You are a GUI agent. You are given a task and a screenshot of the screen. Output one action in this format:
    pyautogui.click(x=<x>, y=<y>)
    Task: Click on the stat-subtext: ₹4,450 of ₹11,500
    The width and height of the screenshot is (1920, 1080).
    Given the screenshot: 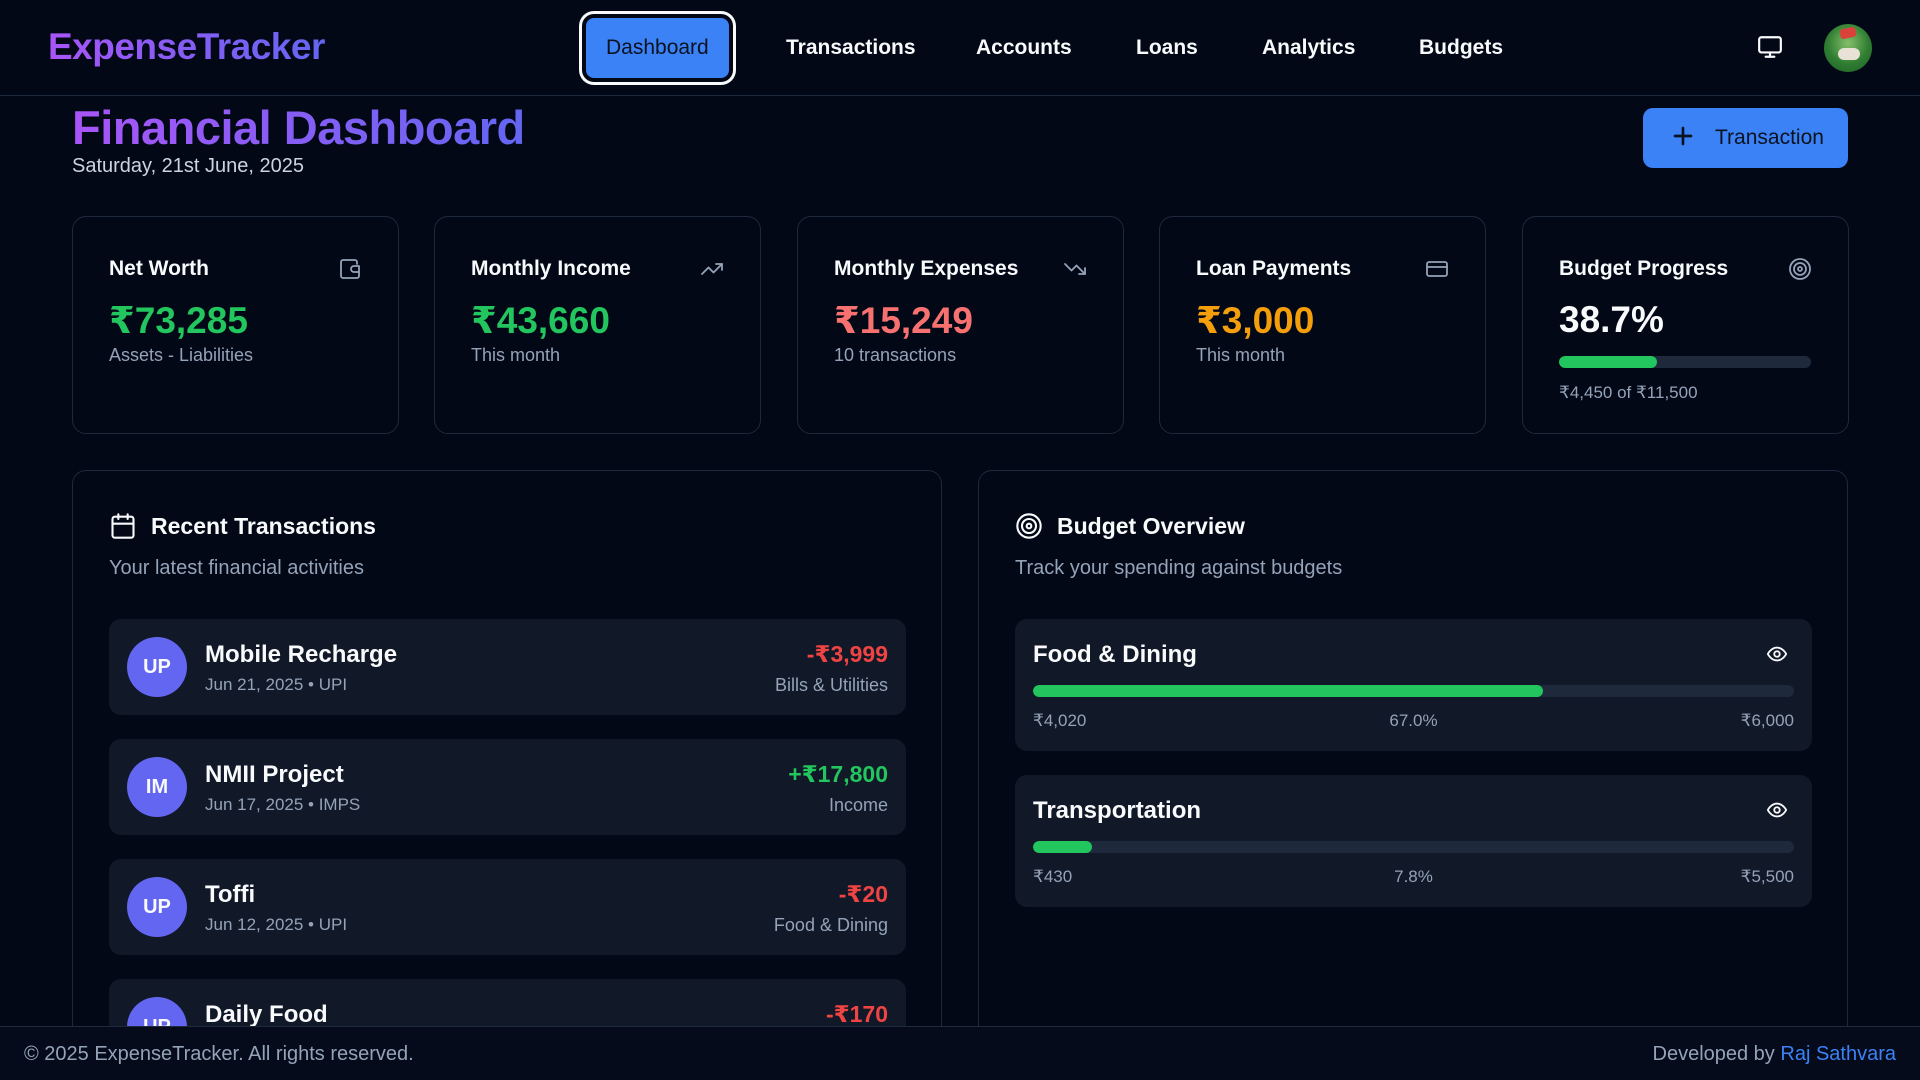 What is the action you would take?
    pyautogui.click(x=1628, y=392)
    